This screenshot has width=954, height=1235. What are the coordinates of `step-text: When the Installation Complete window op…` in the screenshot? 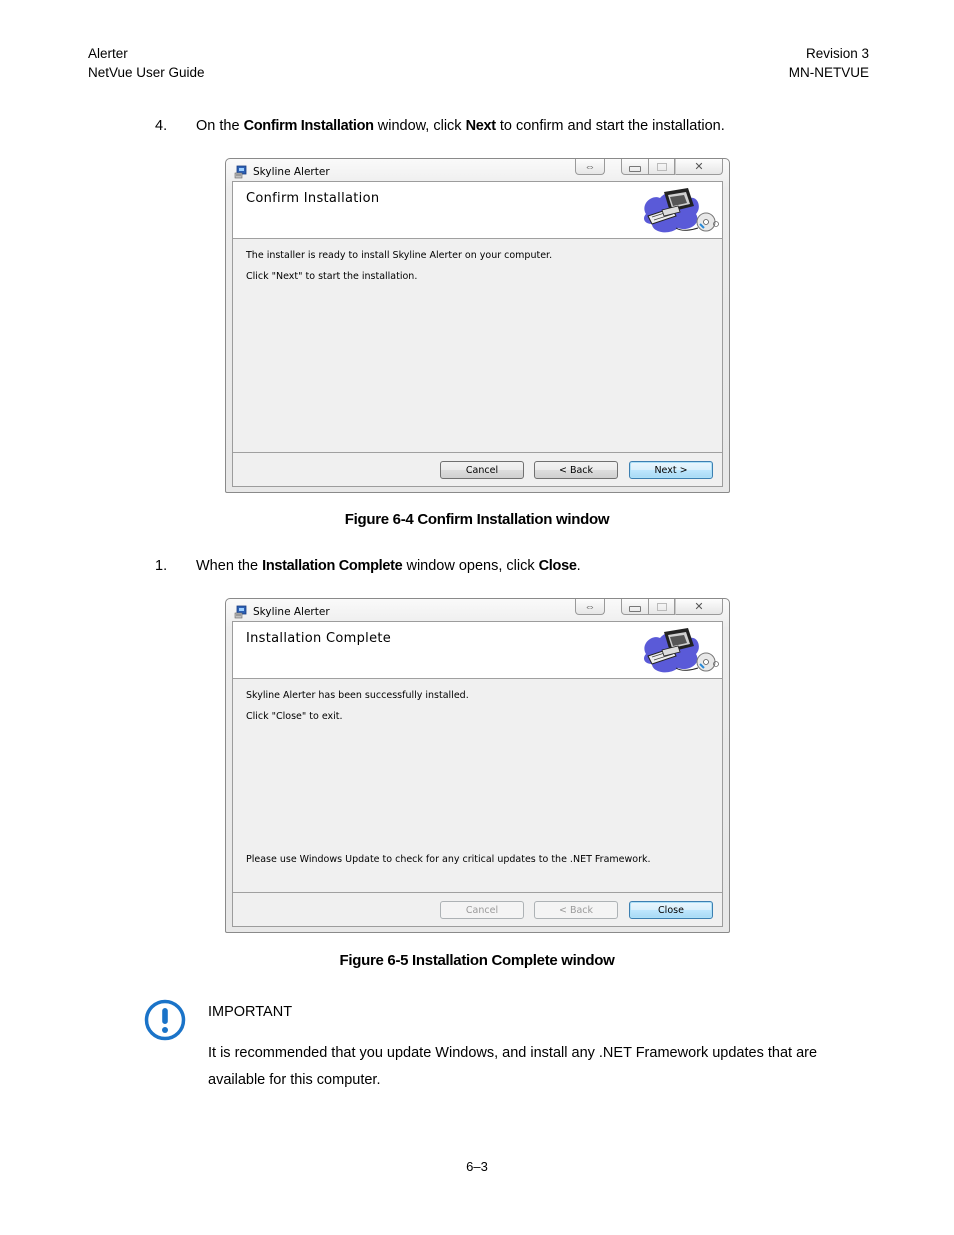 It's located at (388, 566).